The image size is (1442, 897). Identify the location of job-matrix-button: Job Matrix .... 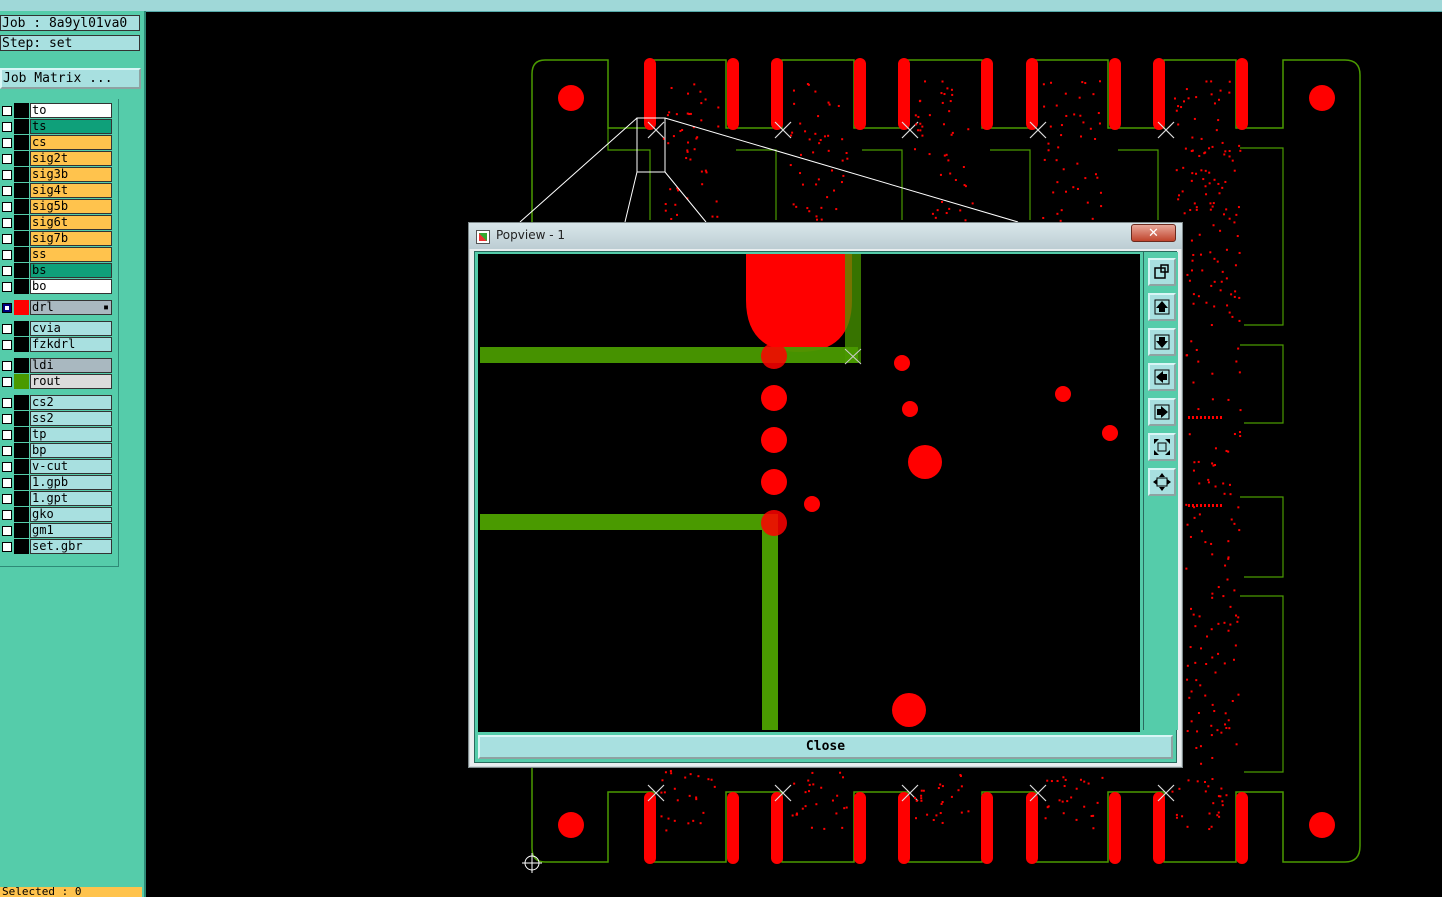
(70, 78).